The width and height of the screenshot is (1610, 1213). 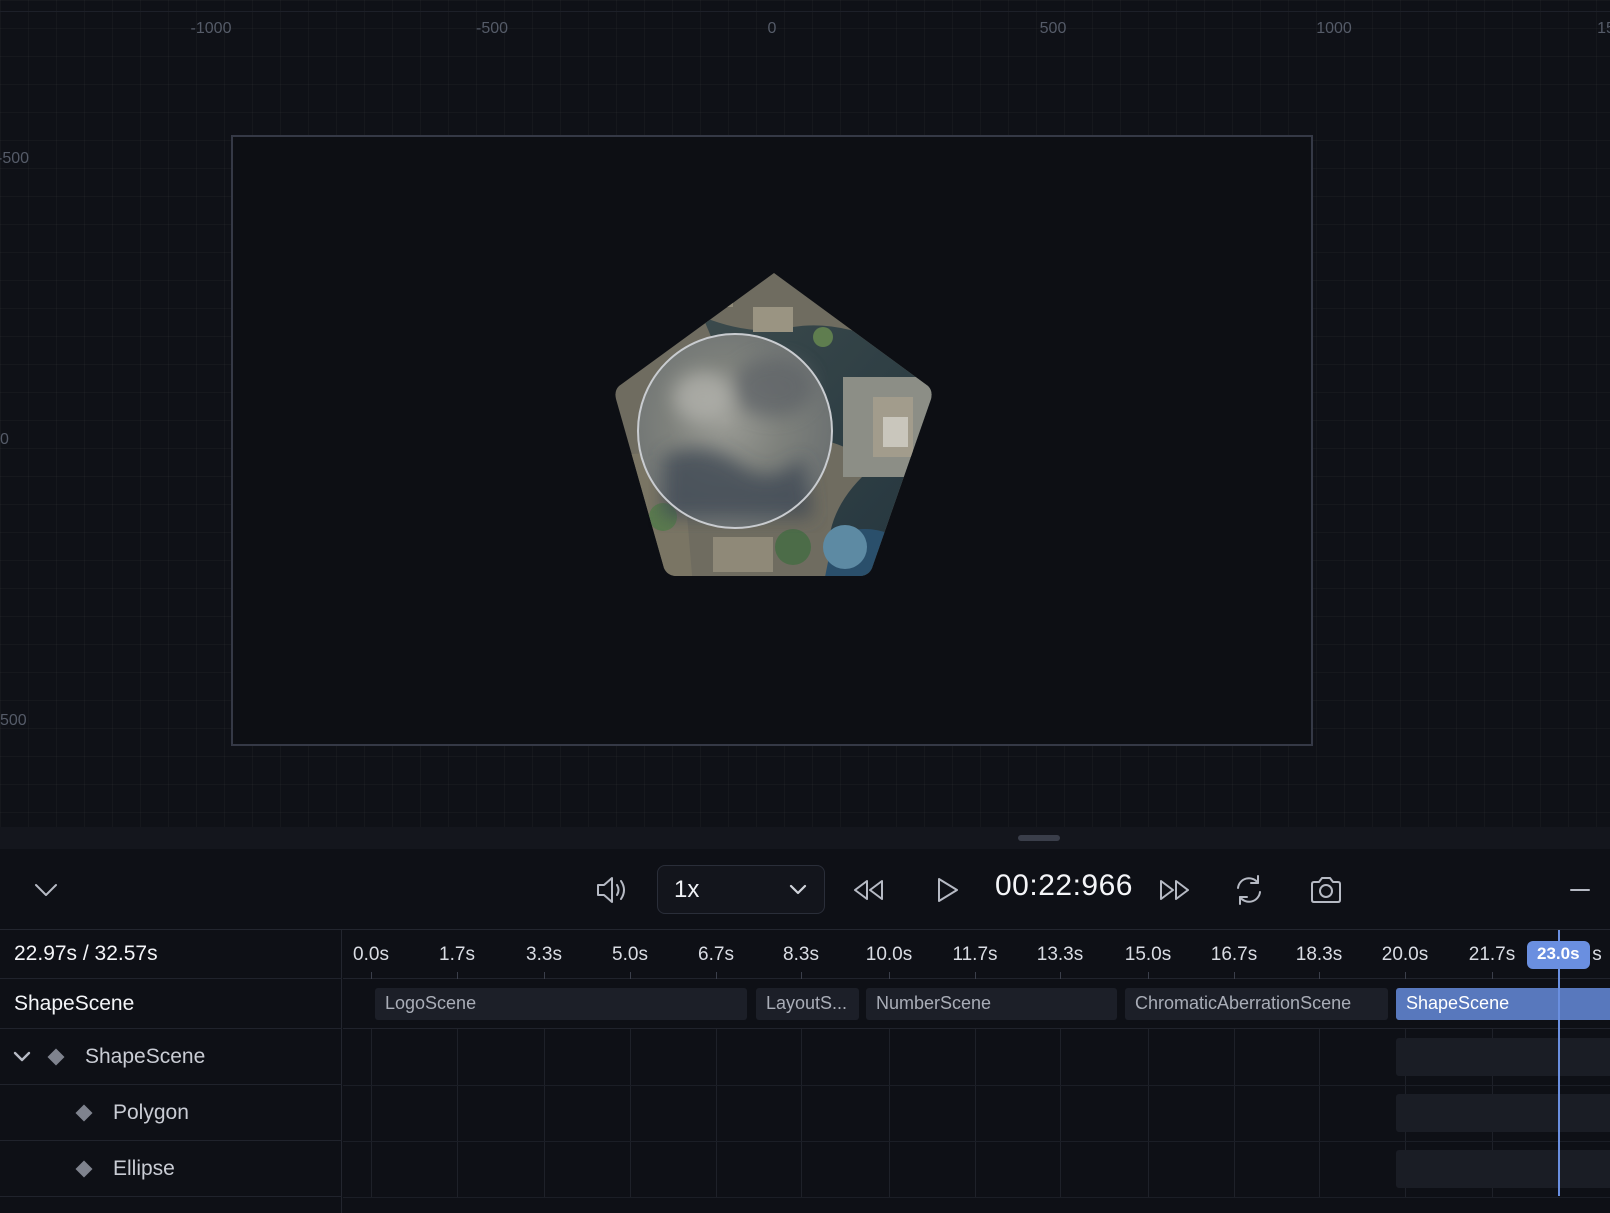 I want to click on node-label: ShapeScene, so click(x=145, y=1056).